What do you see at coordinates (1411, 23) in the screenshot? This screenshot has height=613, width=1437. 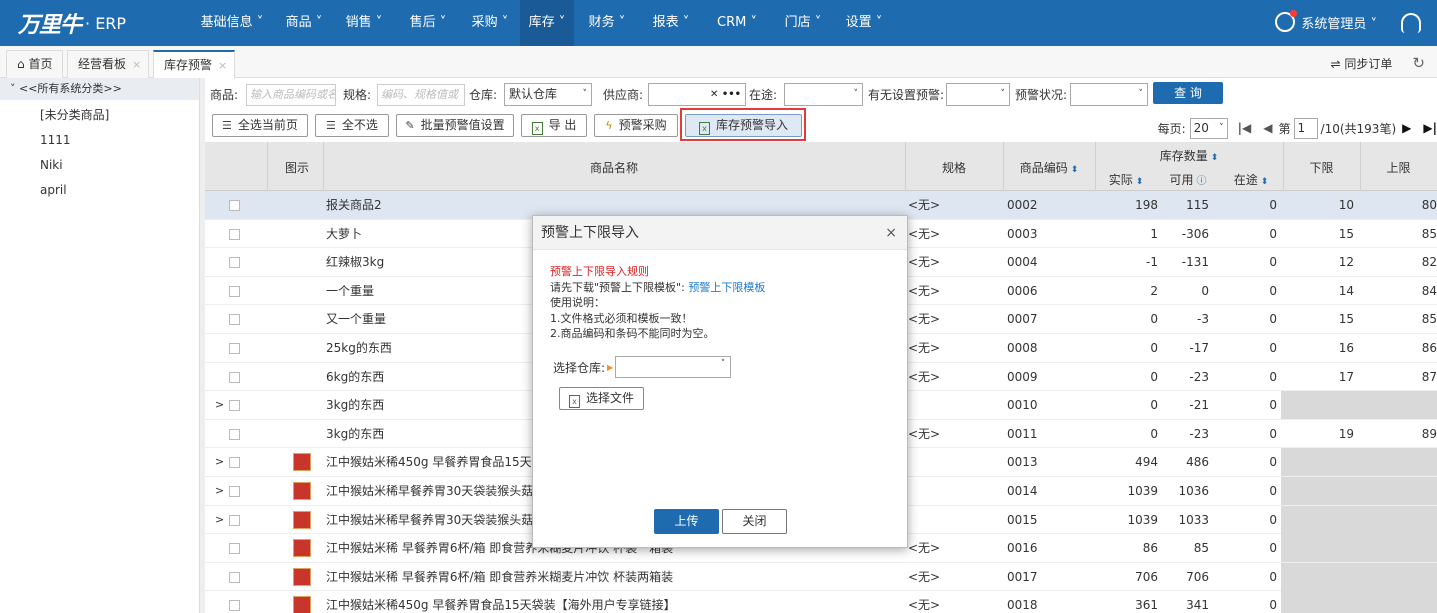 I see `headset-icon` at bounding box center [1411, 23].